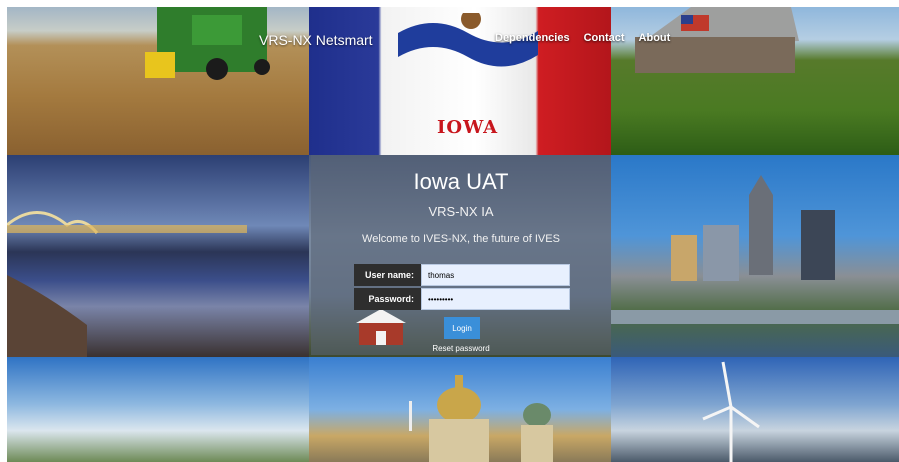 The height and width of the screenshot is (462, 899). What do you see at coordinates (495, 275) in the screenshot?
I see `username-input` at bounding box center [495, 275].